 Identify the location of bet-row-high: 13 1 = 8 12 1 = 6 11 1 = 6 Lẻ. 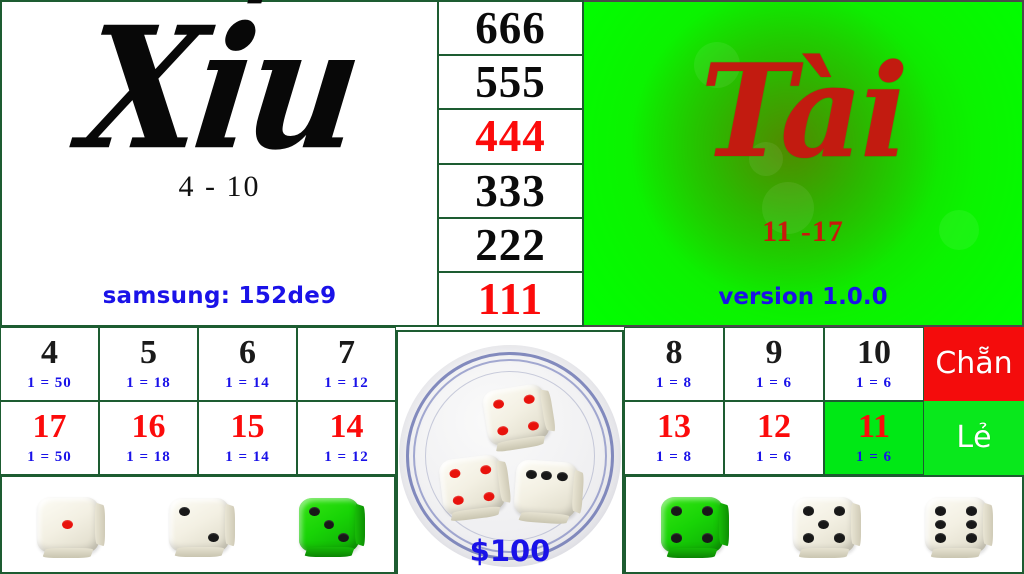
(824, 438).